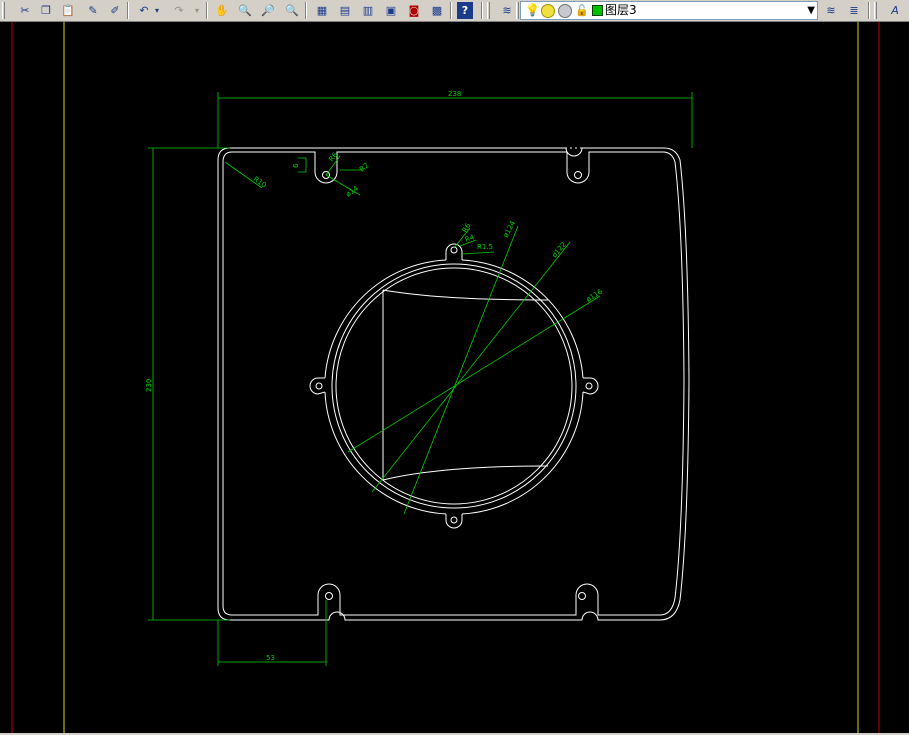 The image size is (909, 735). I want to click on dim-circle-d2: ø122, so click(558, 250).